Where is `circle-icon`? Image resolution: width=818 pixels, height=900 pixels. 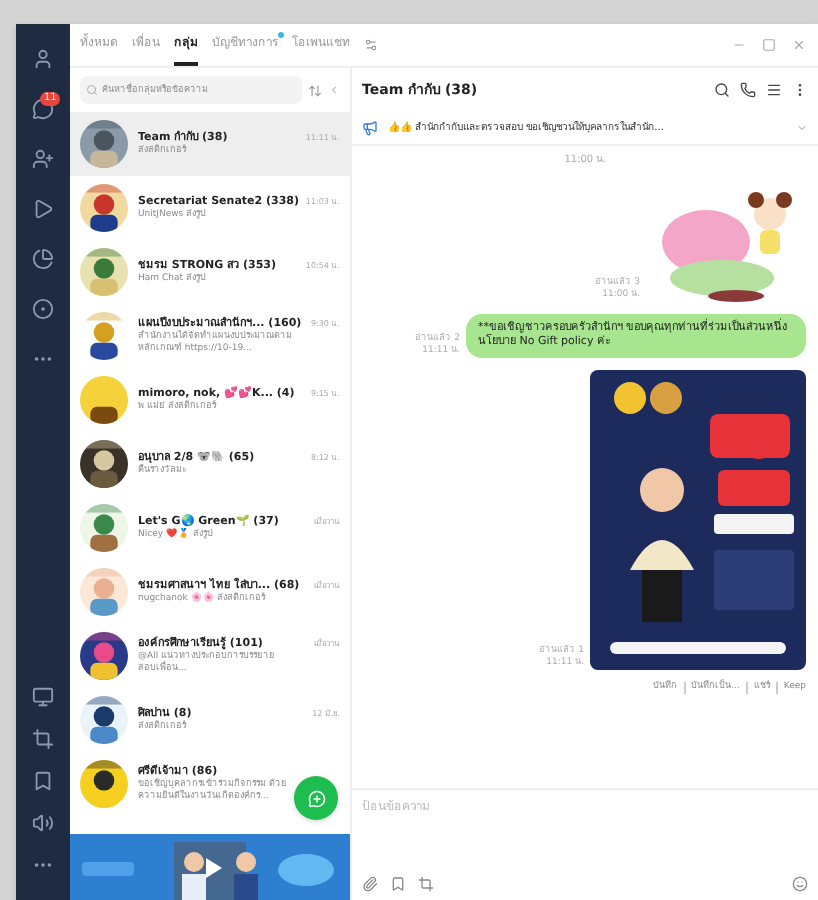
circle-icon is located at coordinates (43, 309).